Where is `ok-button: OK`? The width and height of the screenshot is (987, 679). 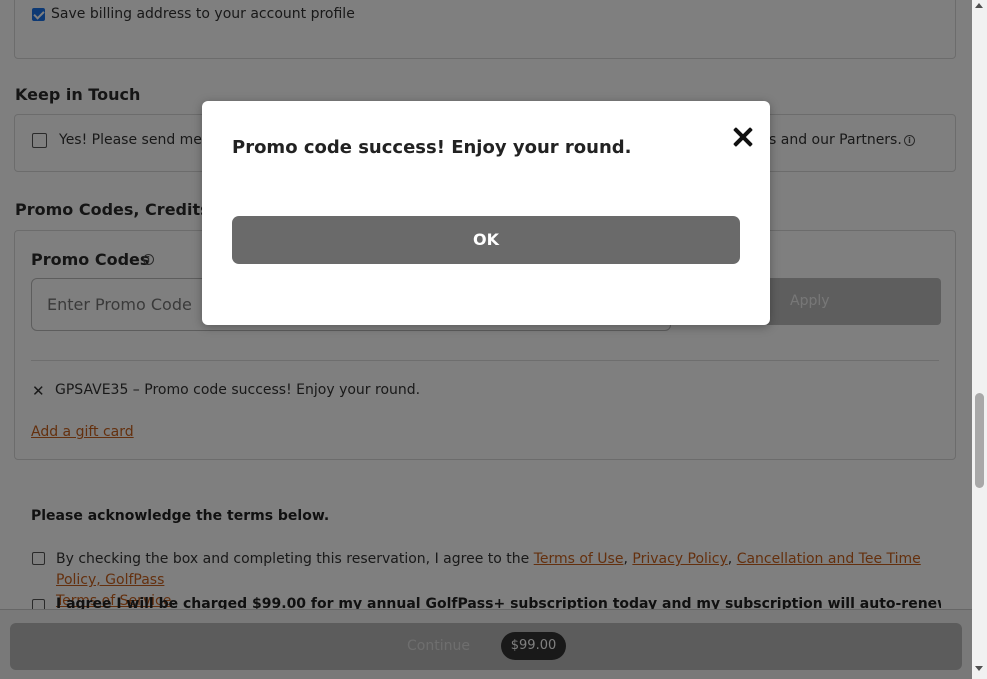 ok-button: OK is located at coordinates (486, 240).